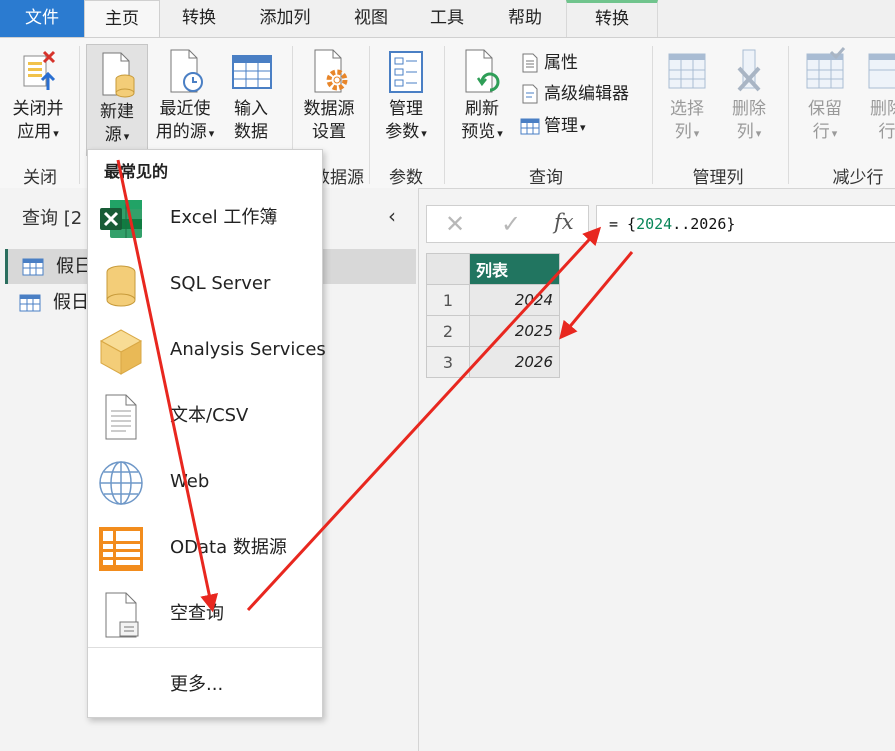 This screenshot has width=895, height=751. What do you see at coordinates (331, 71) in the screenshot?
I see `data-source-settings-icon` at bounding box center [331, 71].